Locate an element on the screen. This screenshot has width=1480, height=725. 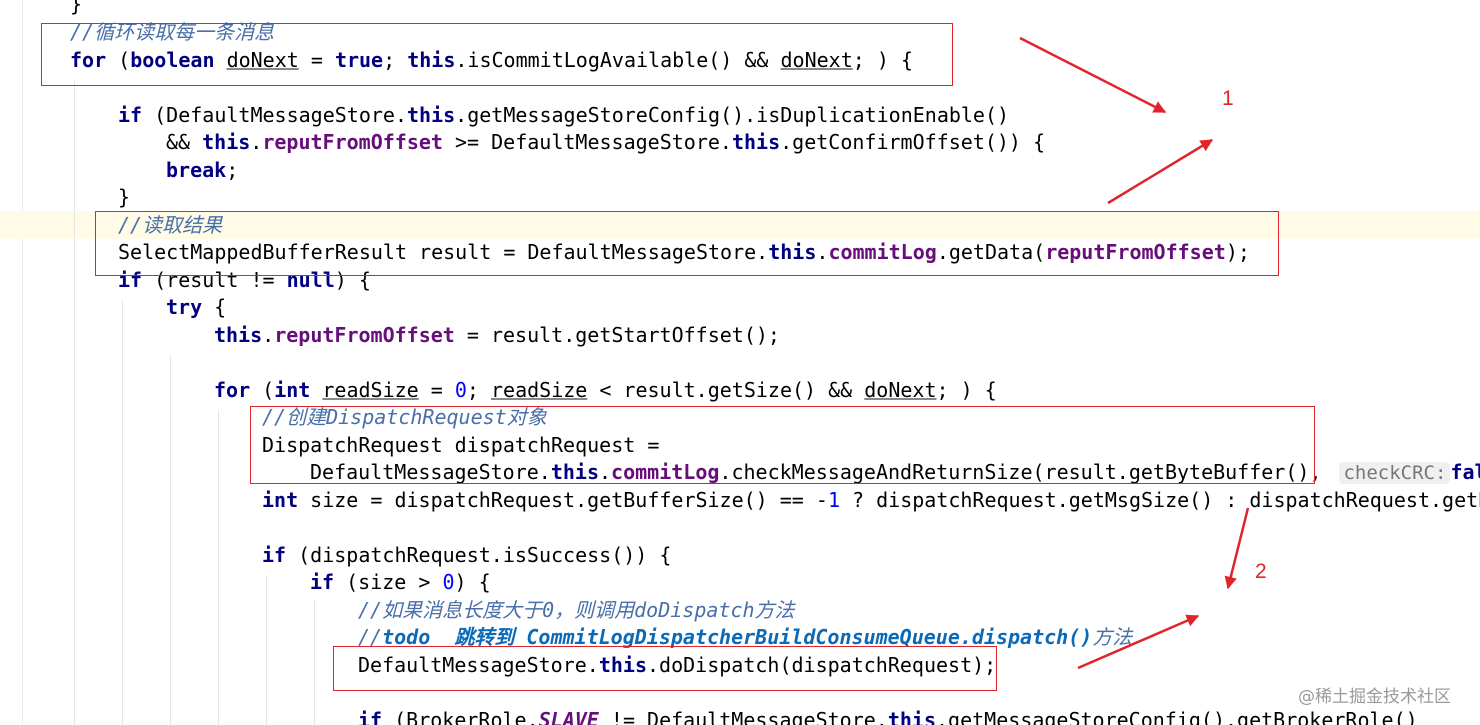
arrow-1a is located at coordinates (1093, 75).